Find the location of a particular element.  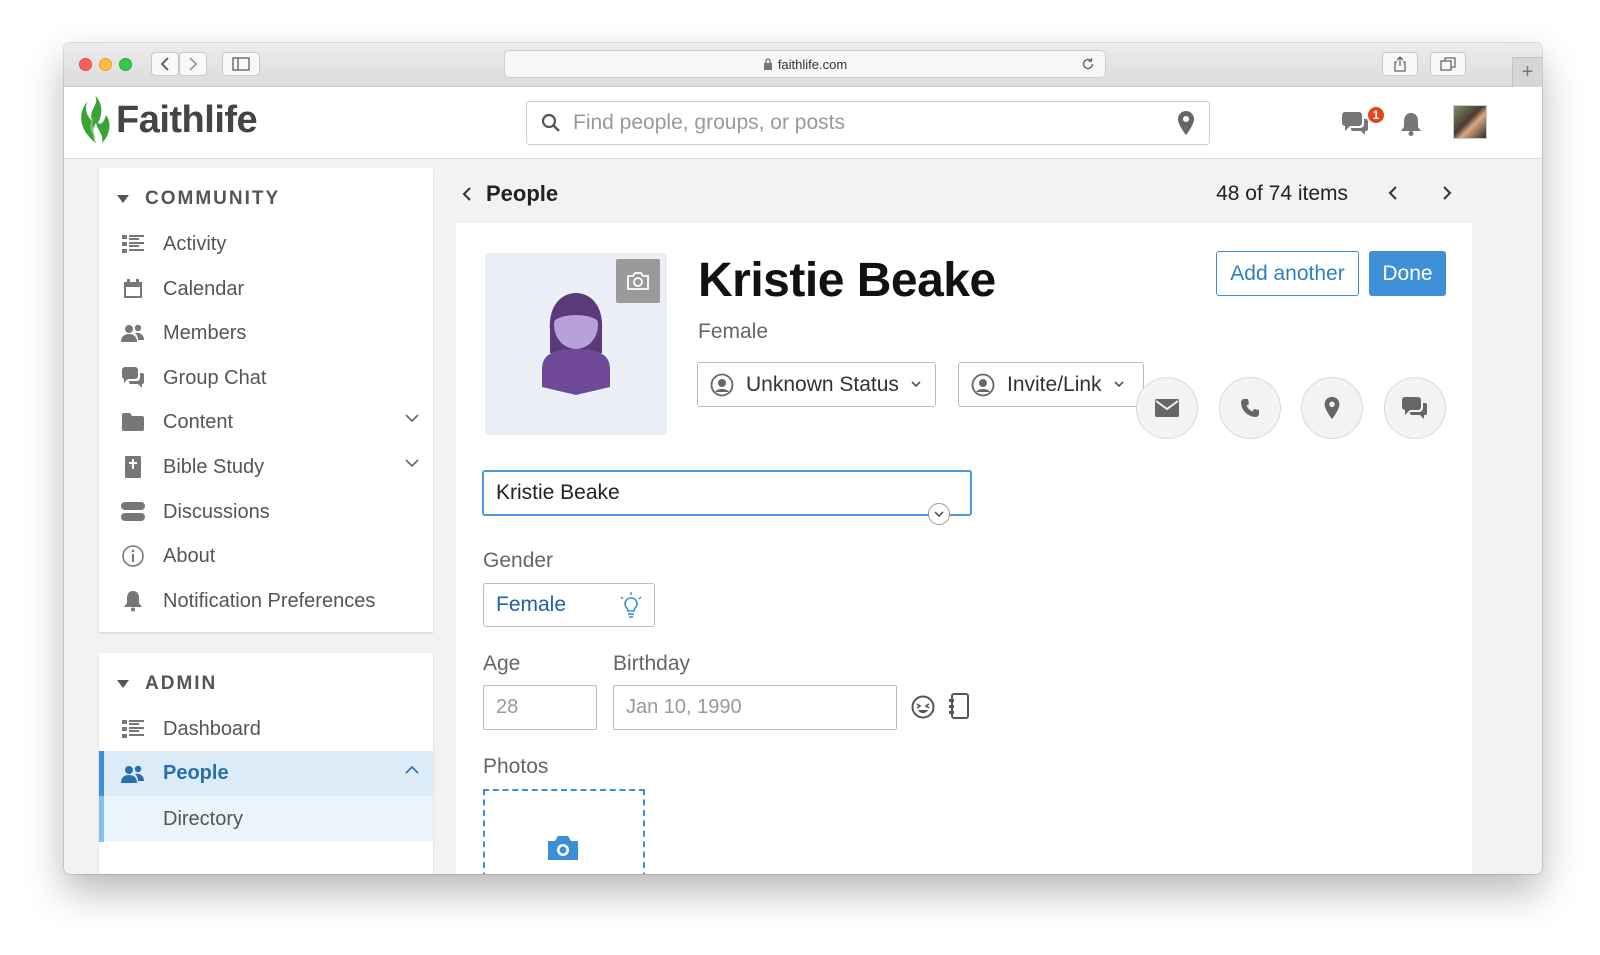

browser-toolbar: faithlife.com + is located at coordinates (803, 65).